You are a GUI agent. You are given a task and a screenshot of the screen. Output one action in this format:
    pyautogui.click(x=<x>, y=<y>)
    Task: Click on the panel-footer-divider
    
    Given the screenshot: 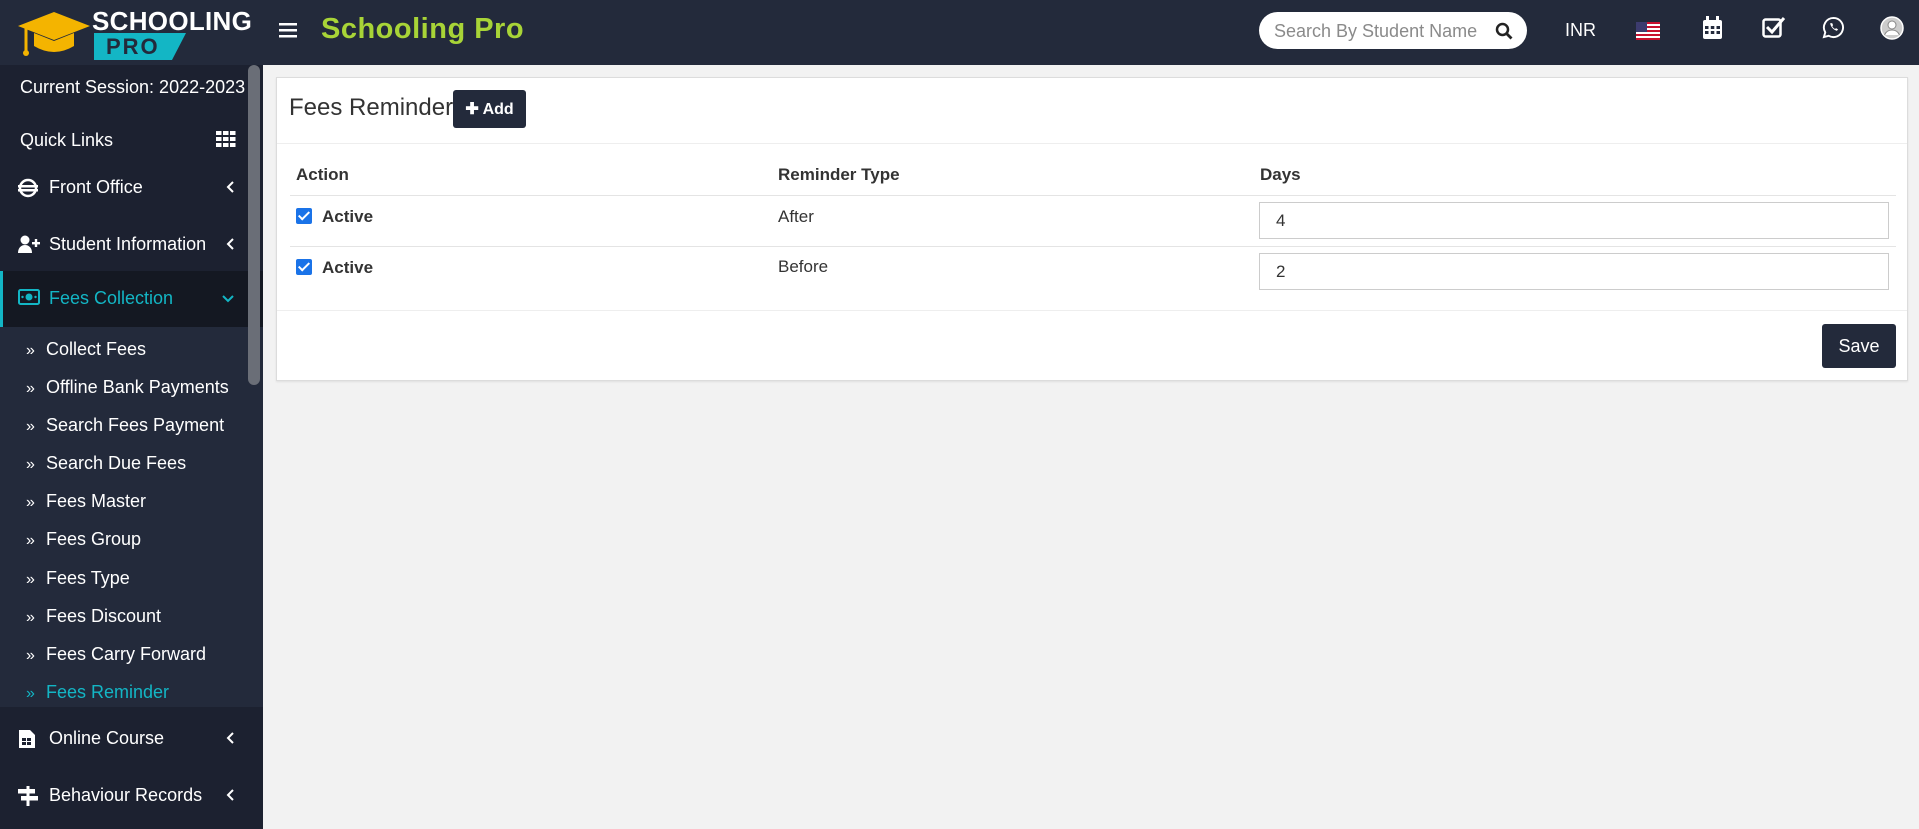 What is the action you would take?
    pyautogui.click(x=1092, y=310)
    